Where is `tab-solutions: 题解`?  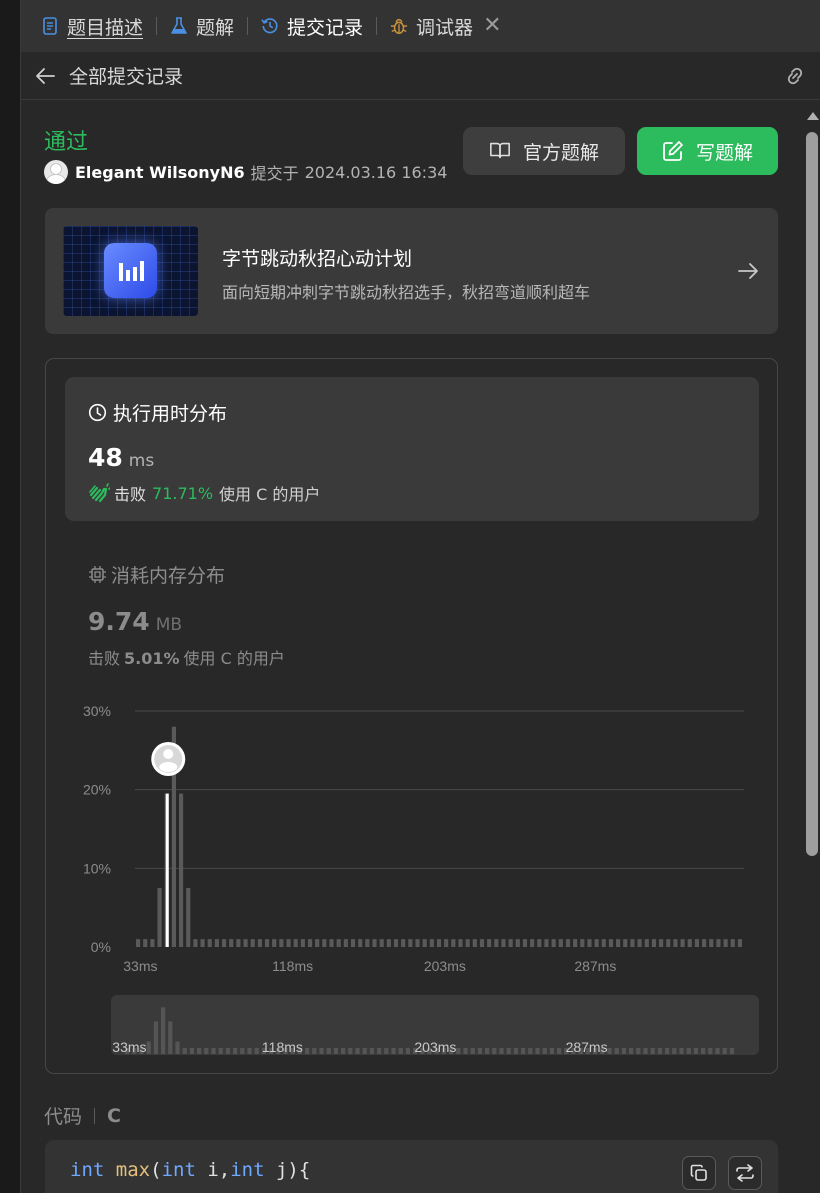
tab-solutions: 题解 is located at coordinates (202, 26).